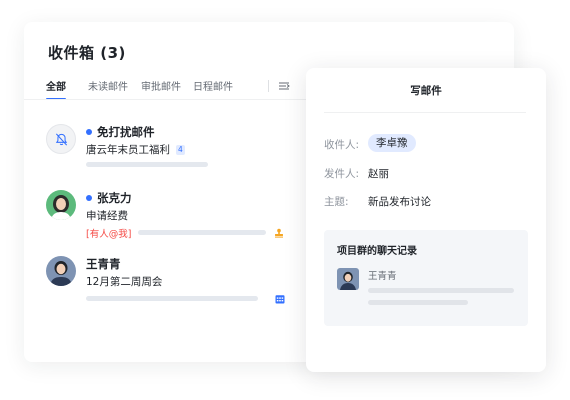 The image size is (570, 400). I want to click on tab-approval: 审批邮件, so click(161, 85).